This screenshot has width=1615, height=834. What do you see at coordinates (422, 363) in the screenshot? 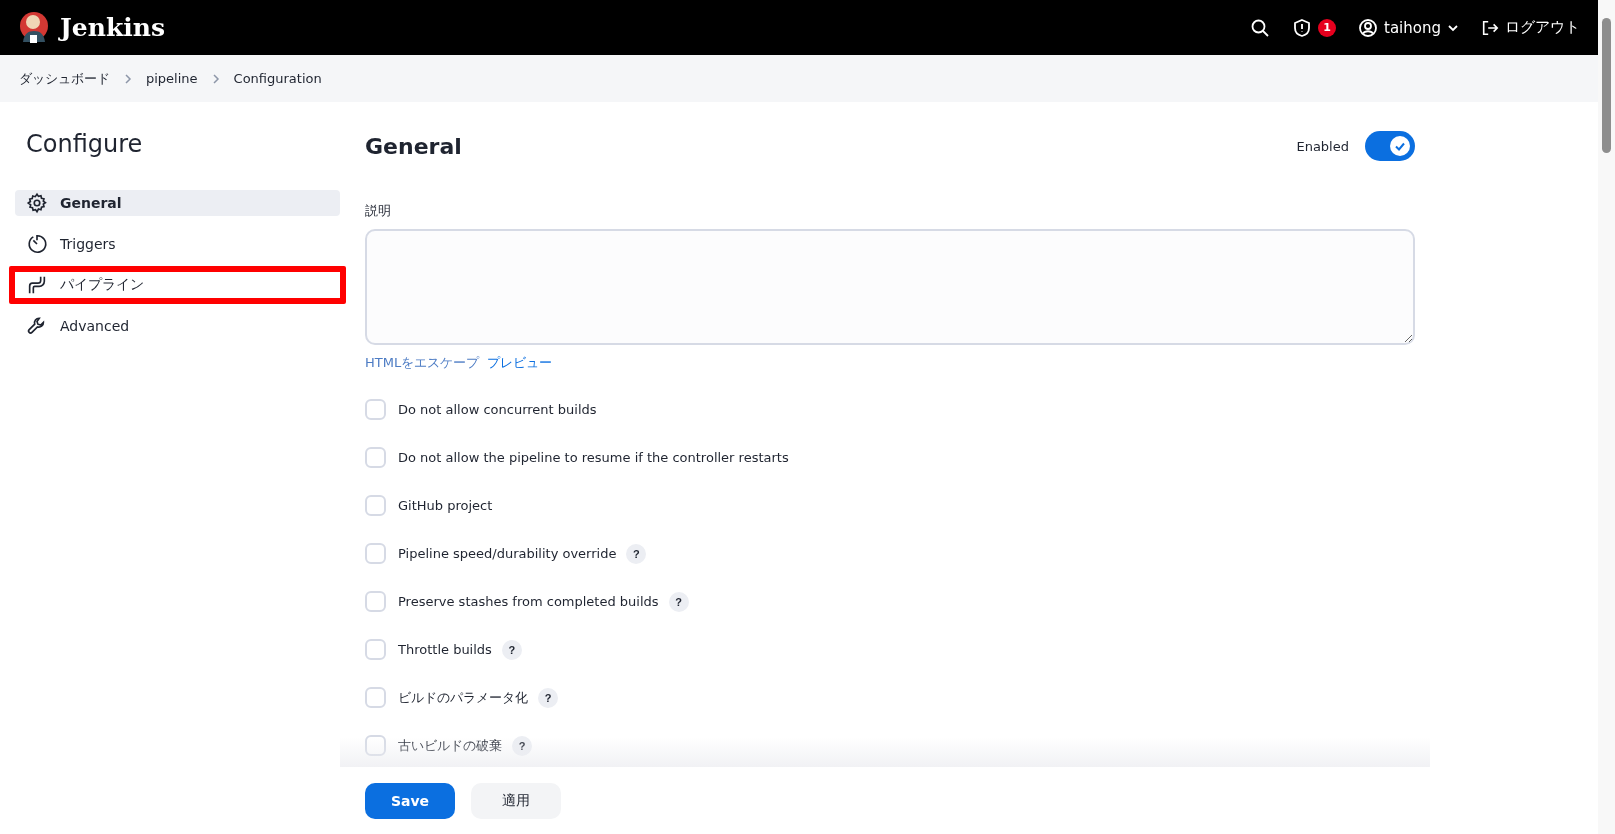
I see `escape-note: HTMLをエスケープ` at bounding box center [422, 363].